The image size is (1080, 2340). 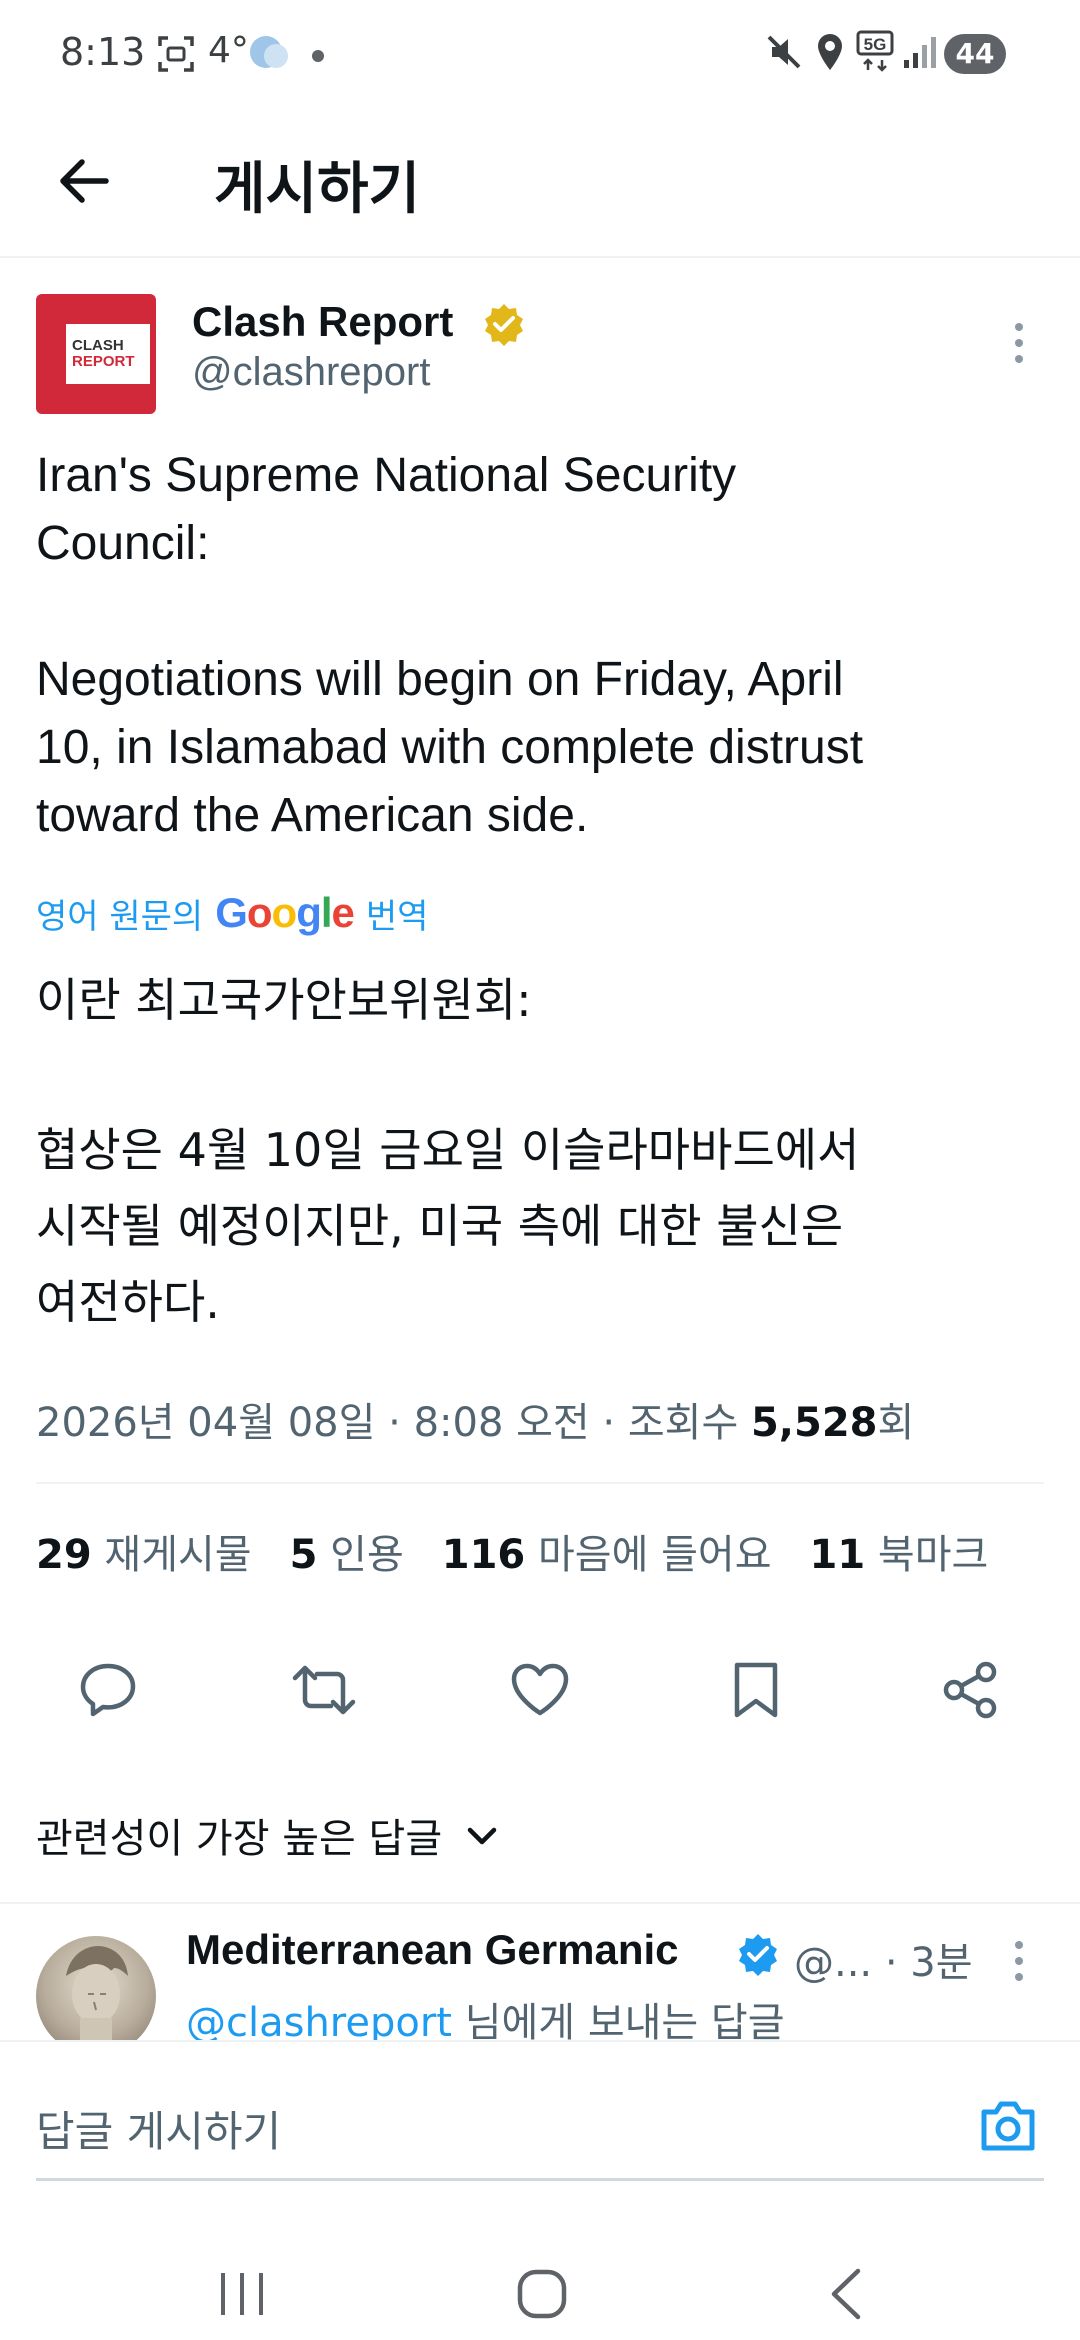 I want to click on battery-indicator: 44, so click(x=975, y=54).